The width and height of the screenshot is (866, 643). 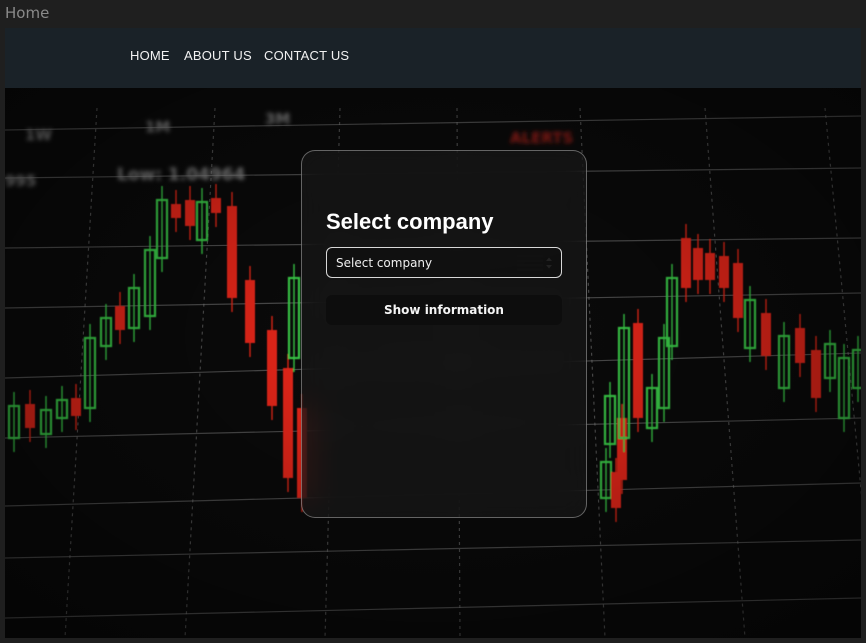 What do you see at coordinates (444, 310) in the screenshot?
I see `show-information-button: Show information` at bounding box center [444, 310].